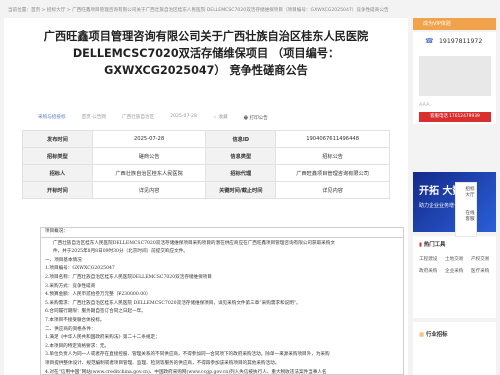 The width and height of the screenshot is (500, 375). Describe the element at coordinates (454, 277) in the screenshot. I see `hot-tools: ▮ 热门工具 工程建设 土地交易 产权交易政府采购 企业采购 医疗采购` at that location.